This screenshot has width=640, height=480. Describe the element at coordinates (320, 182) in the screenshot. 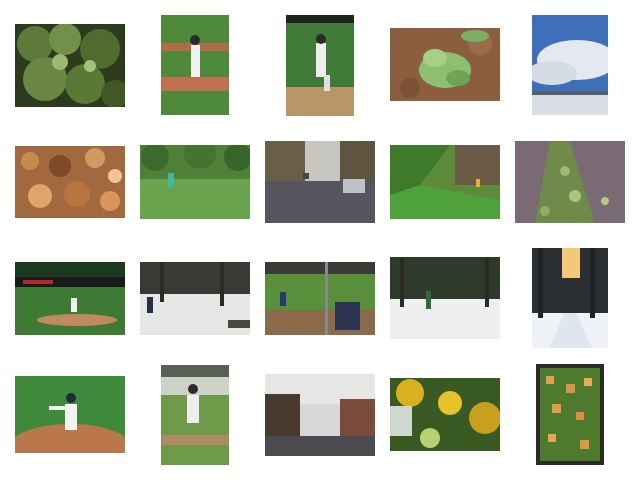

I see `thumbnail-street-with-cars` at that location.